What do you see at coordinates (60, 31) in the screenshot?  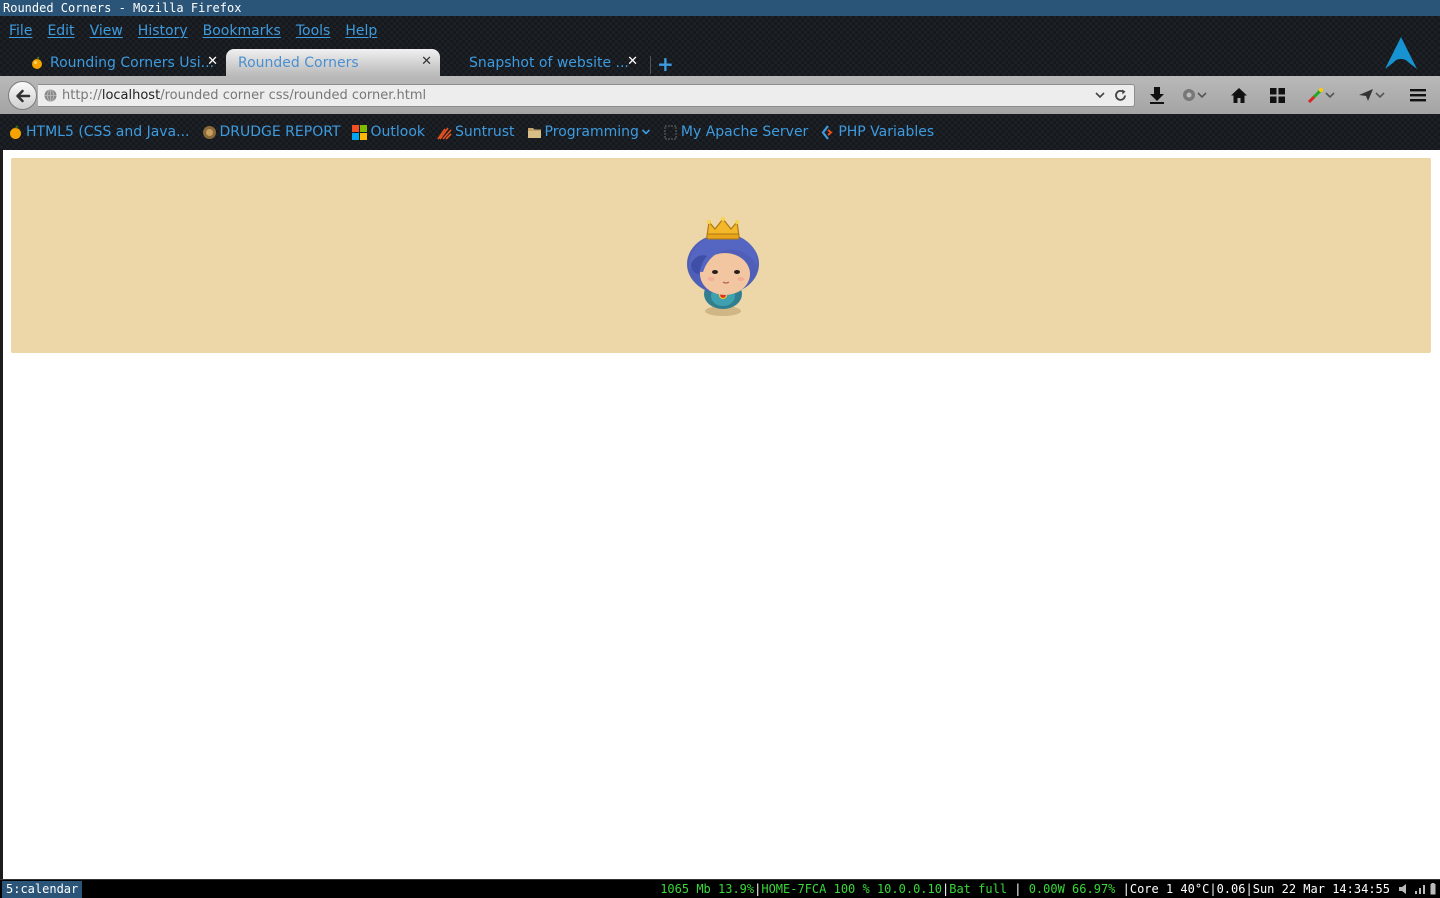 I see `menu-edit: Edit` at bounding box center [60, 31].